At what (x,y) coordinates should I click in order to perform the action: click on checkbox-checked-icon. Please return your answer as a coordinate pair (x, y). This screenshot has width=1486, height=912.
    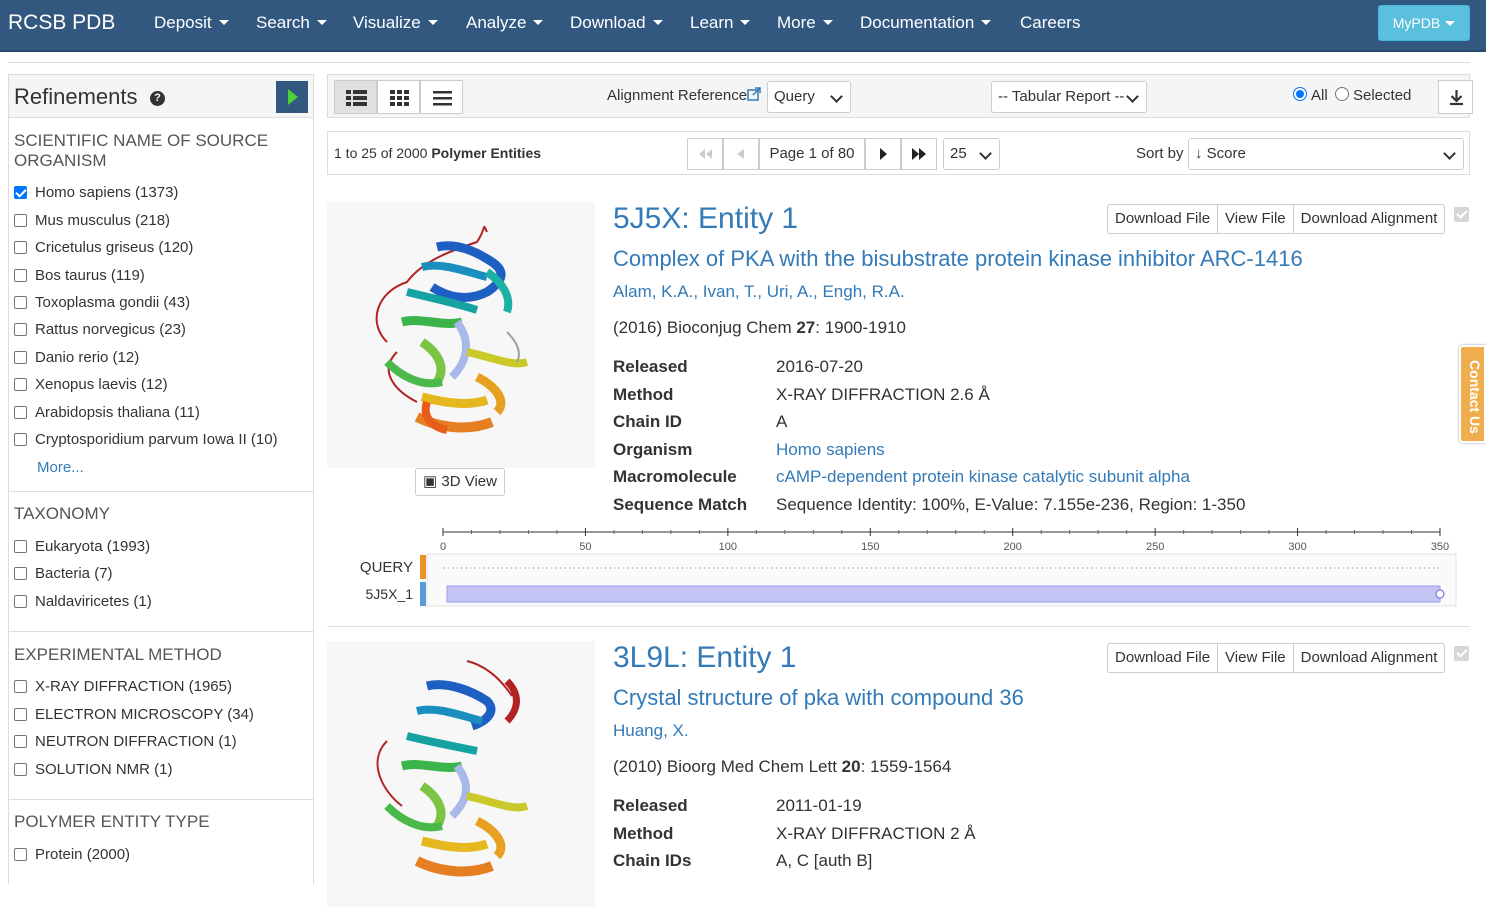
    Looking at the image, I should click on (20, 192).